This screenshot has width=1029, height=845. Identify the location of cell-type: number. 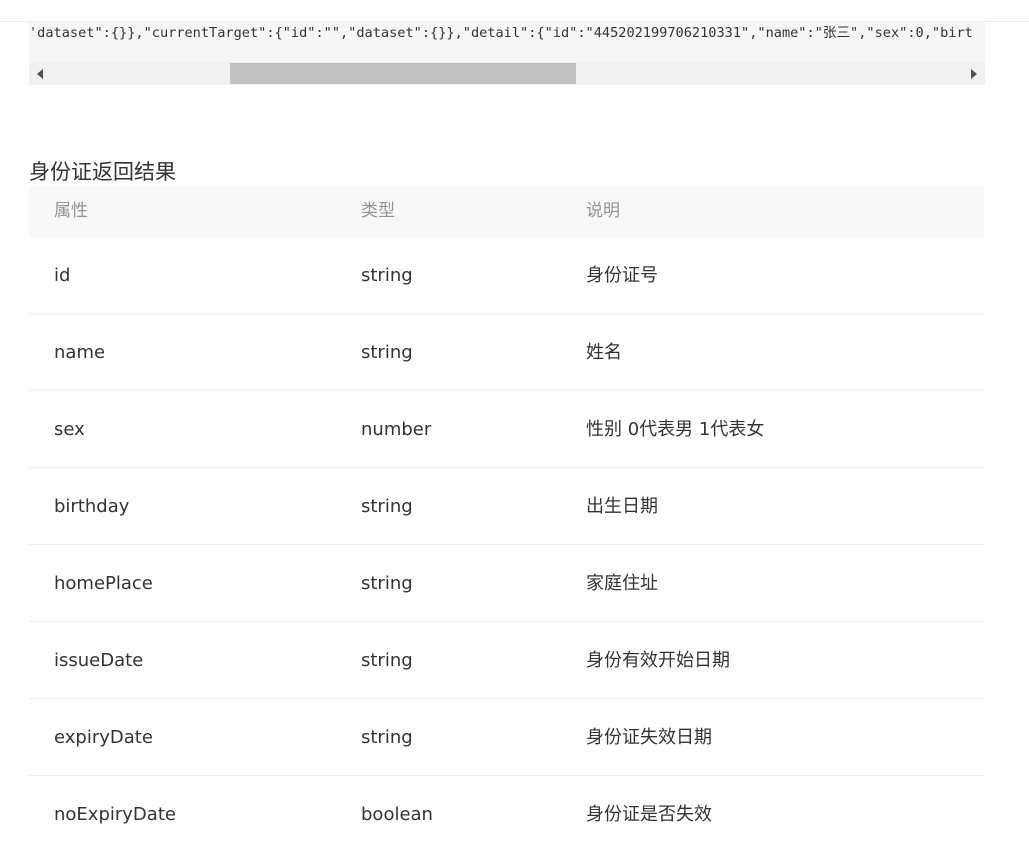
(396, 429).